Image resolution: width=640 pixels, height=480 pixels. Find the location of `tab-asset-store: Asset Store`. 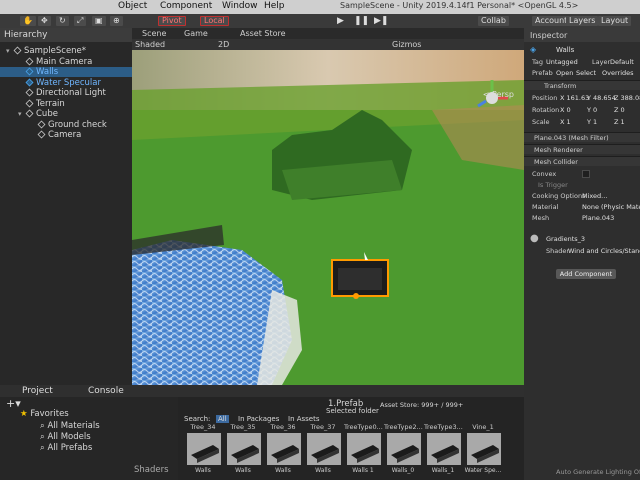

tab-asset-store: Asset Store is located at coordinates (263, 33).